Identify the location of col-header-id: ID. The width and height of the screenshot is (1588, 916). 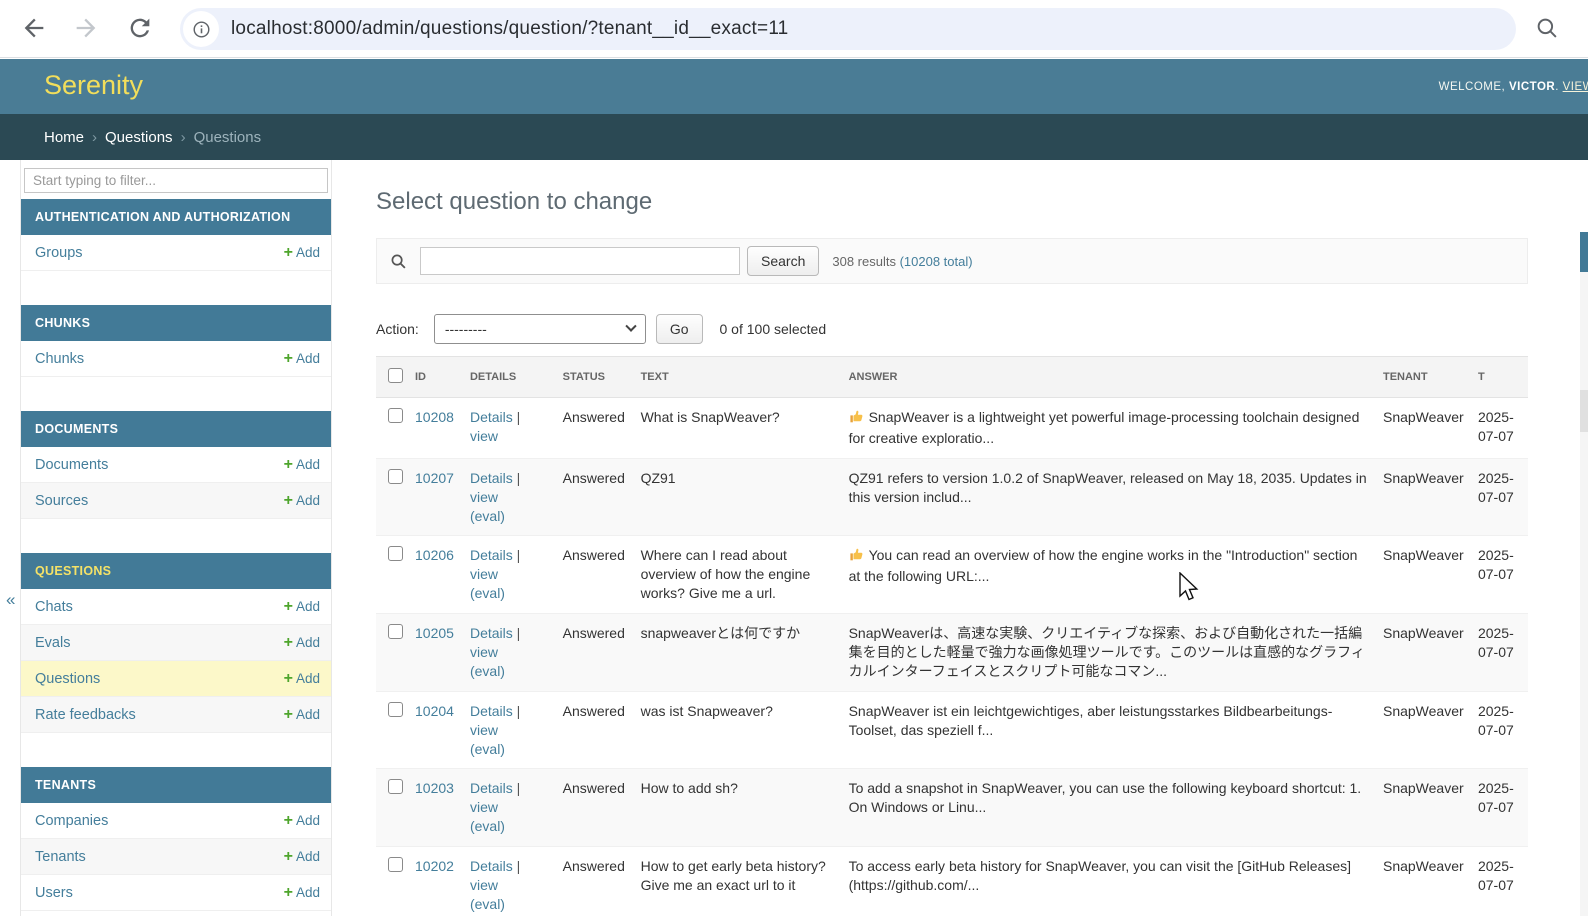
(442, 377).